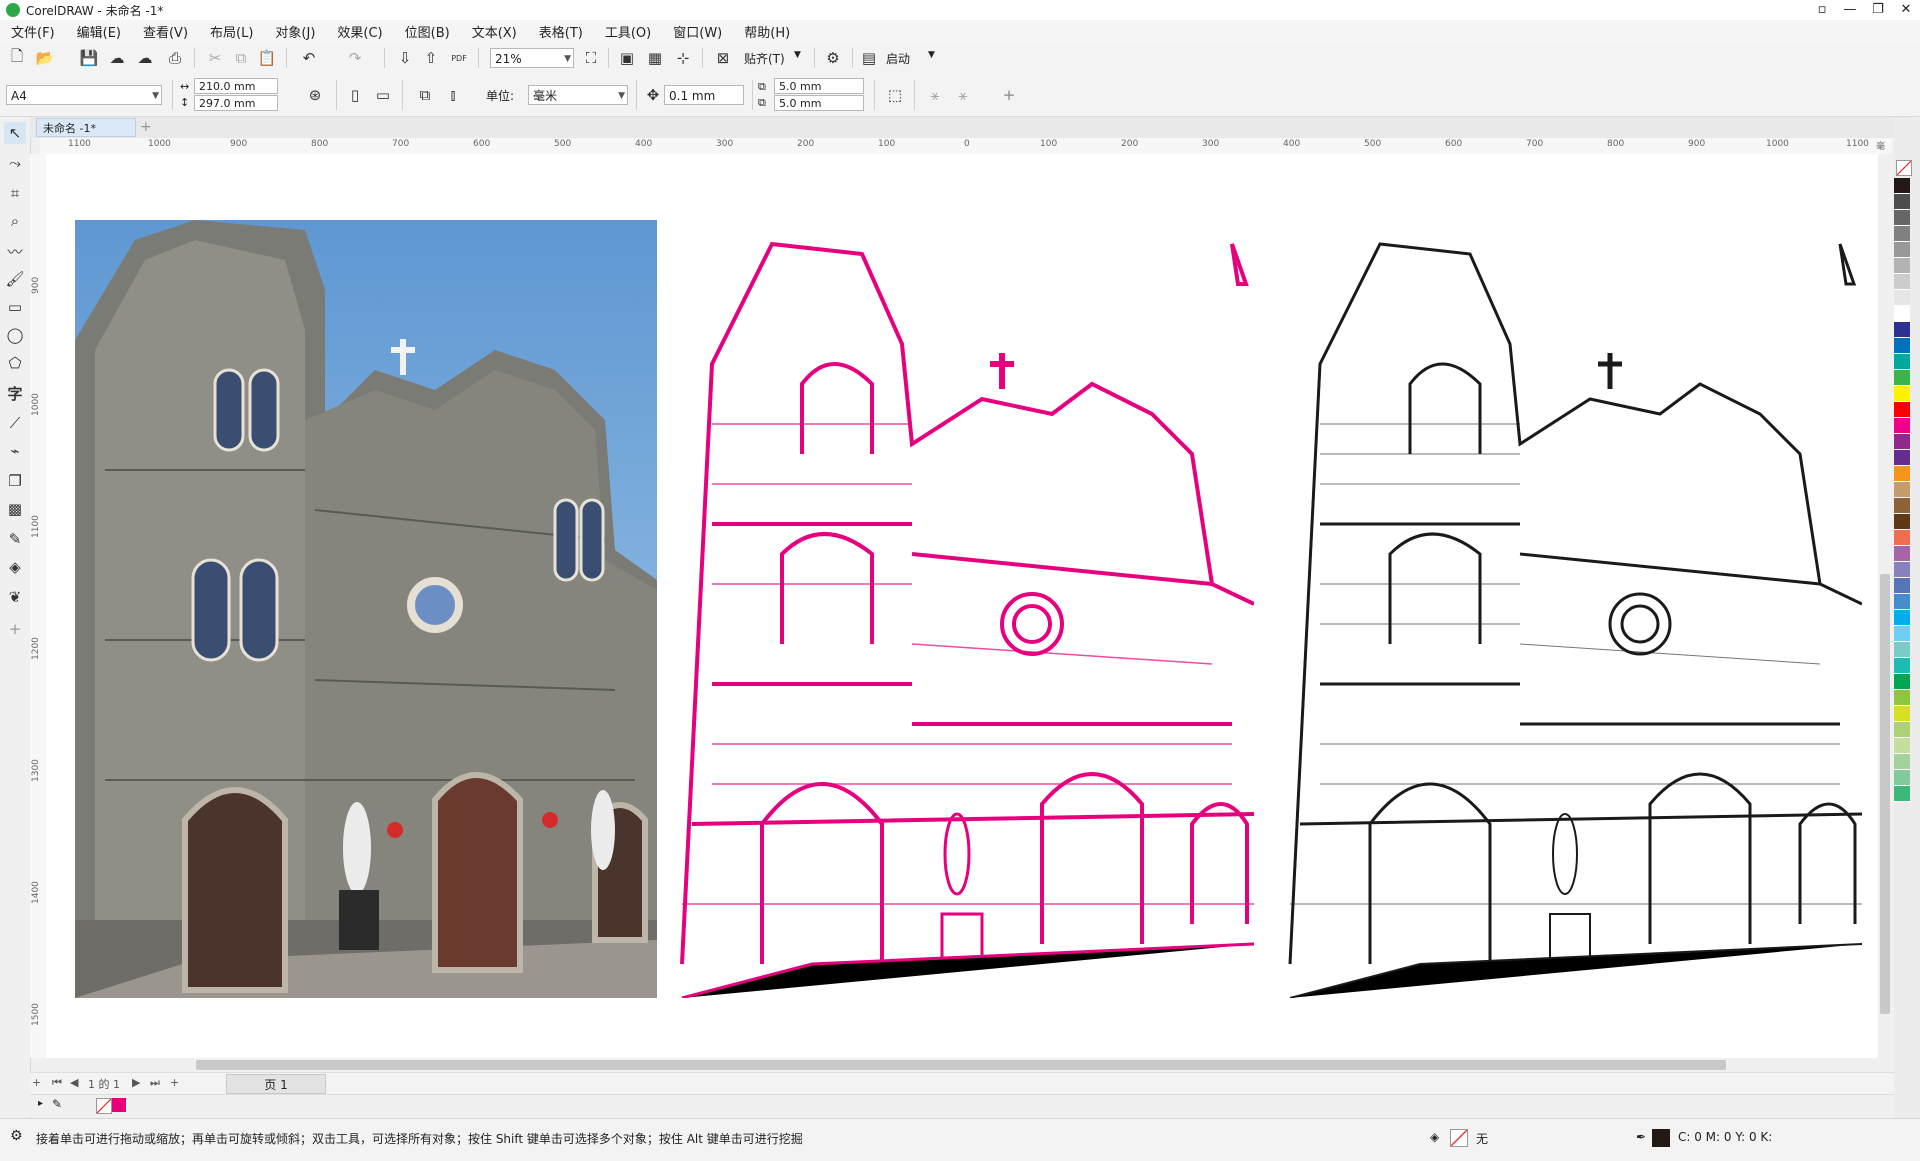 This screenshot has width=1920, height=1161. What do you see at coordinates (174, 1082) in the screenshot?
I see `add-page-after-icon: +` at bounding box center [174, 1082].